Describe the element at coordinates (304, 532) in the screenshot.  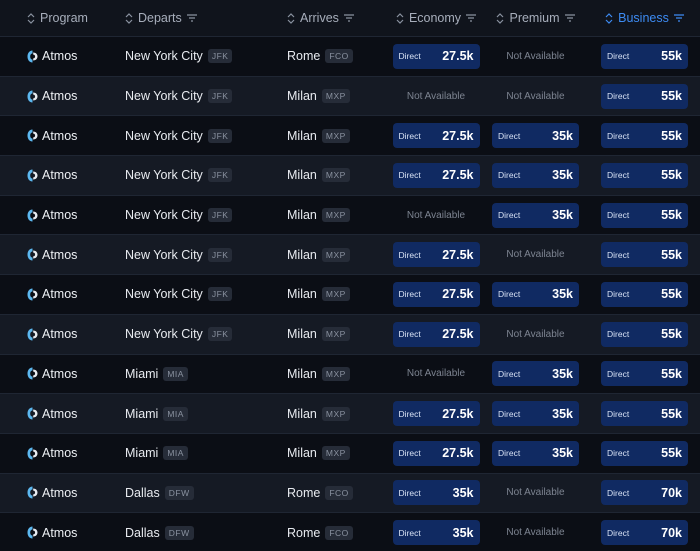
I see `arrival-city: Rome` at that location.